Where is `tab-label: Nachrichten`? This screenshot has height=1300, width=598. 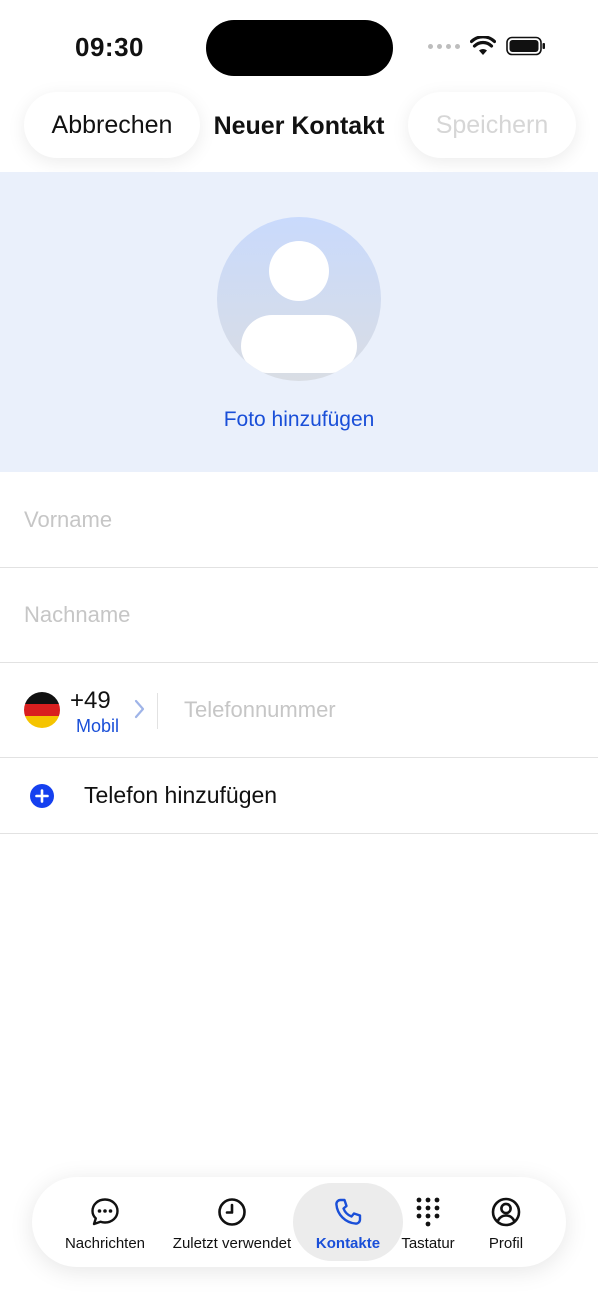
tab-label: Nachrichten is located at coordinates (105, 1243).